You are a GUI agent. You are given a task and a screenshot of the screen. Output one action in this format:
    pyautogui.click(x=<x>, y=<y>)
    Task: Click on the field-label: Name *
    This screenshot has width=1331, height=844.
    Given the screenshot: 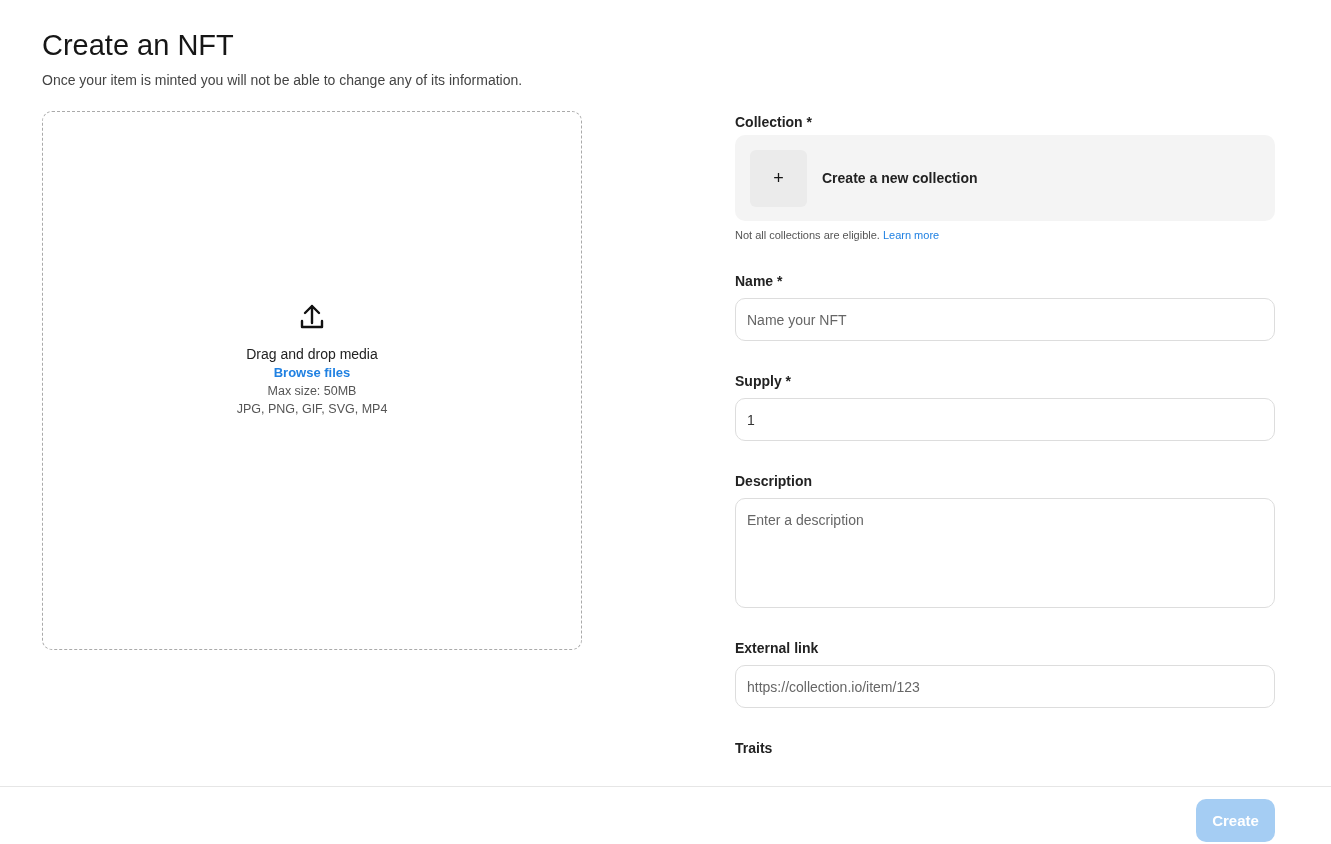 What is the action you would take?
    pyautogui.click(x=759, y=281)
    